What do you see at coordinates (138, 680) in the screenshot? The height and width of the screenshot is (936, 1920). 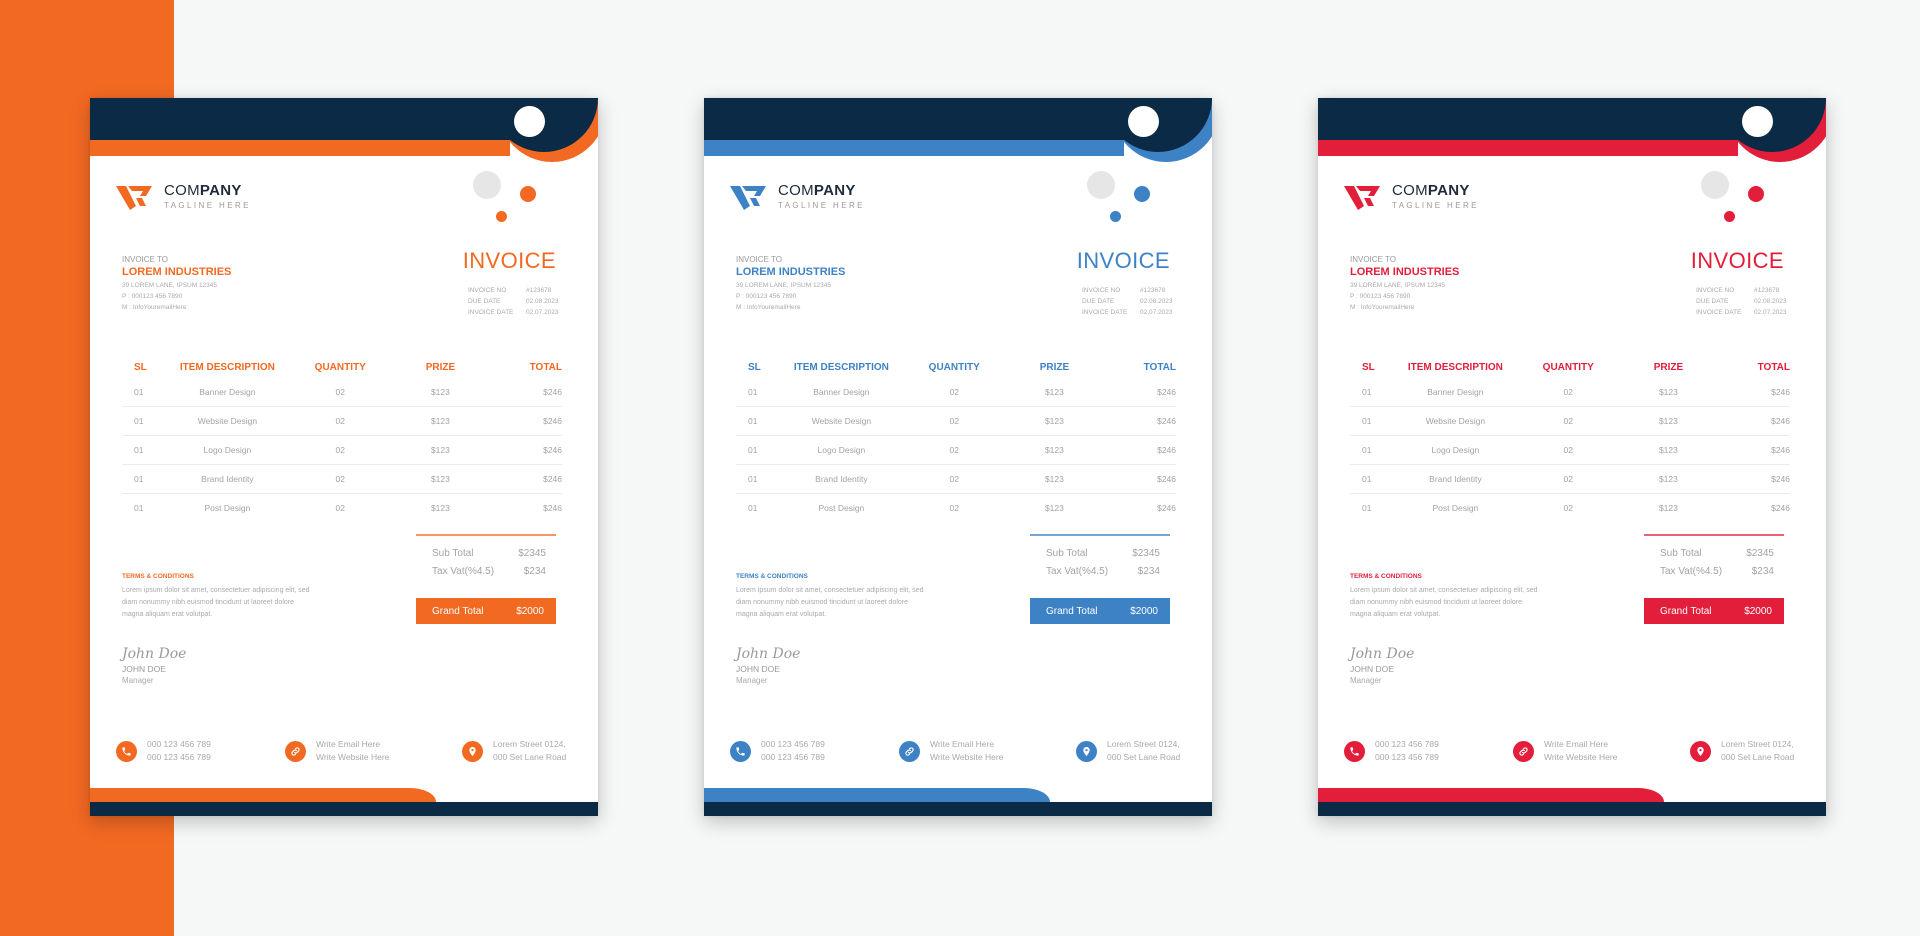 I see `signer-role: Manager` at bounding box center [138, 680].